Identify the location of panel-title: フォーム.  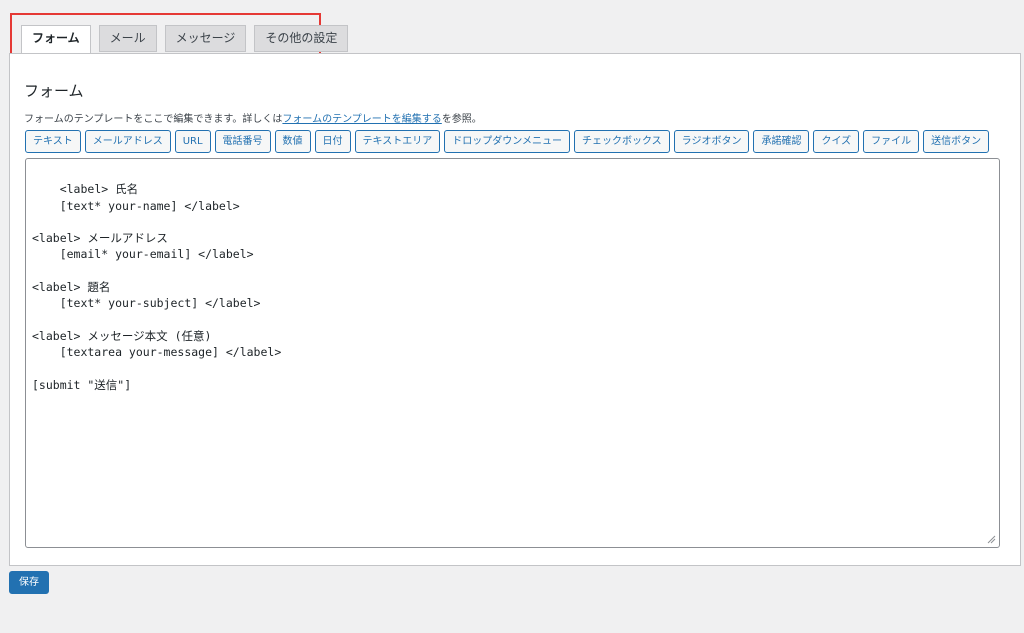
(54, 91).